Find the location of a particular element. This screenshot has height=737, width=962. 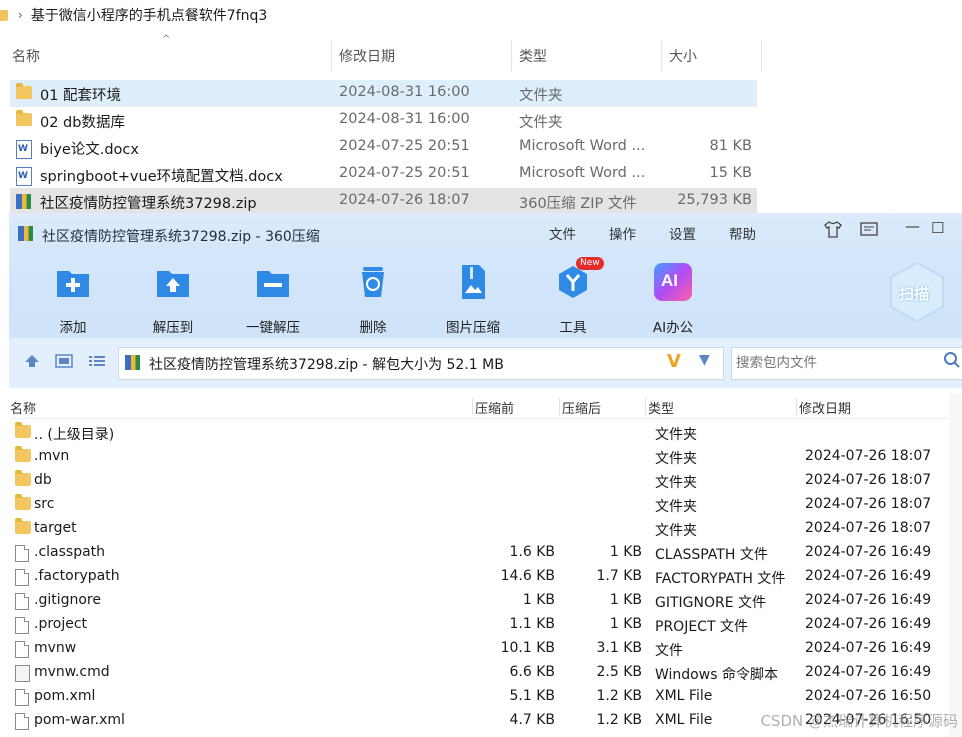

add-button: 添加 is located at coordinates (73, 297).